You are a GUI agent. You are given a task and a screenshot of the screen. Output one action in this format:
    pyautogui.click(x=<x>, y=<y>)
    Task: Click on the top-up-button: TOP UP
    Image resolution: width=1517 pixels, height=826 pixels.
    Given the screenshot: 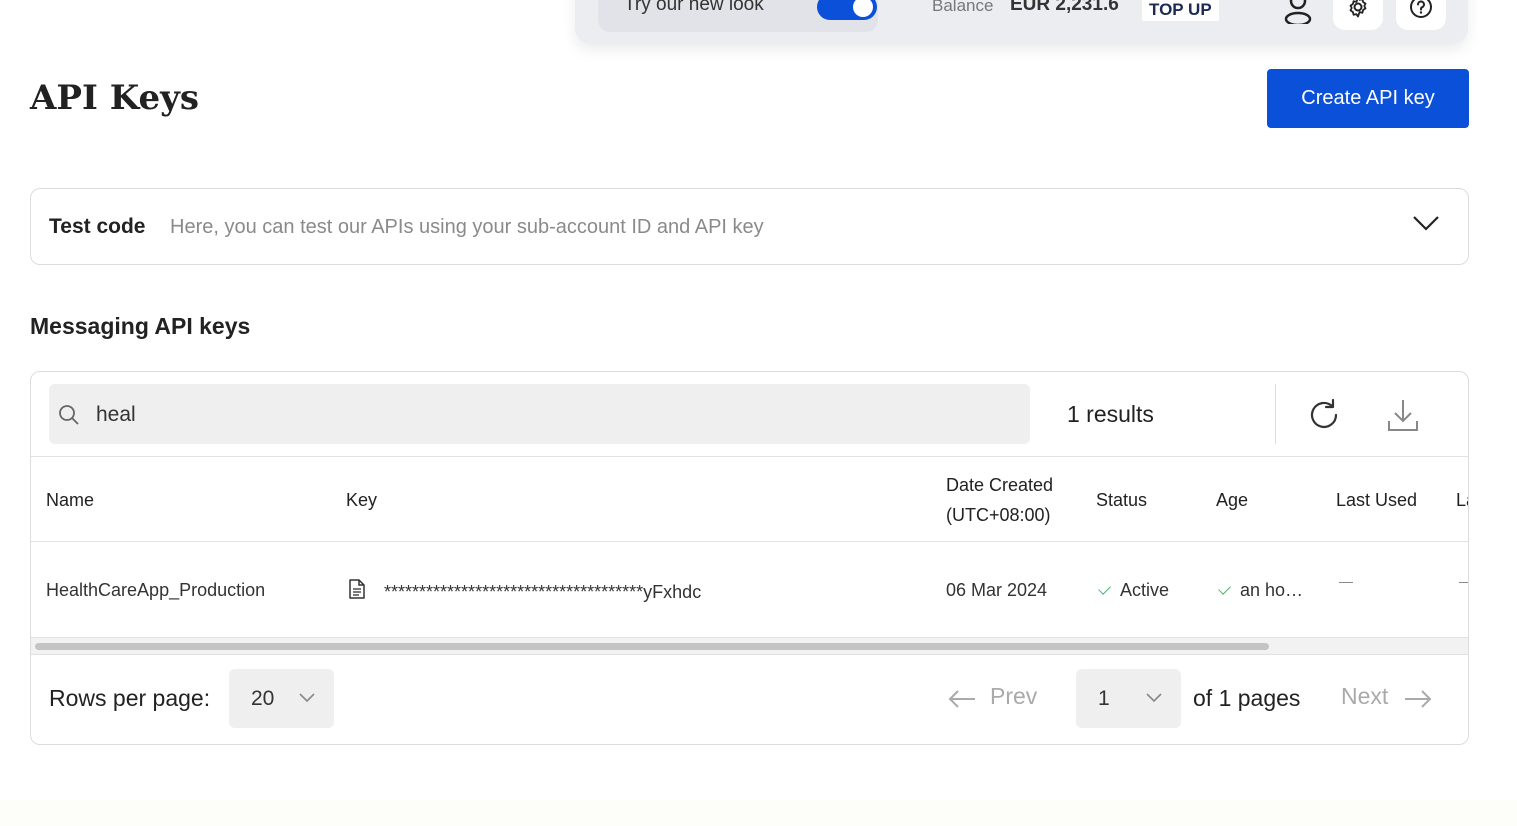 What is the action you would take?
    pyautogui.click(x=1180, y=10)
    